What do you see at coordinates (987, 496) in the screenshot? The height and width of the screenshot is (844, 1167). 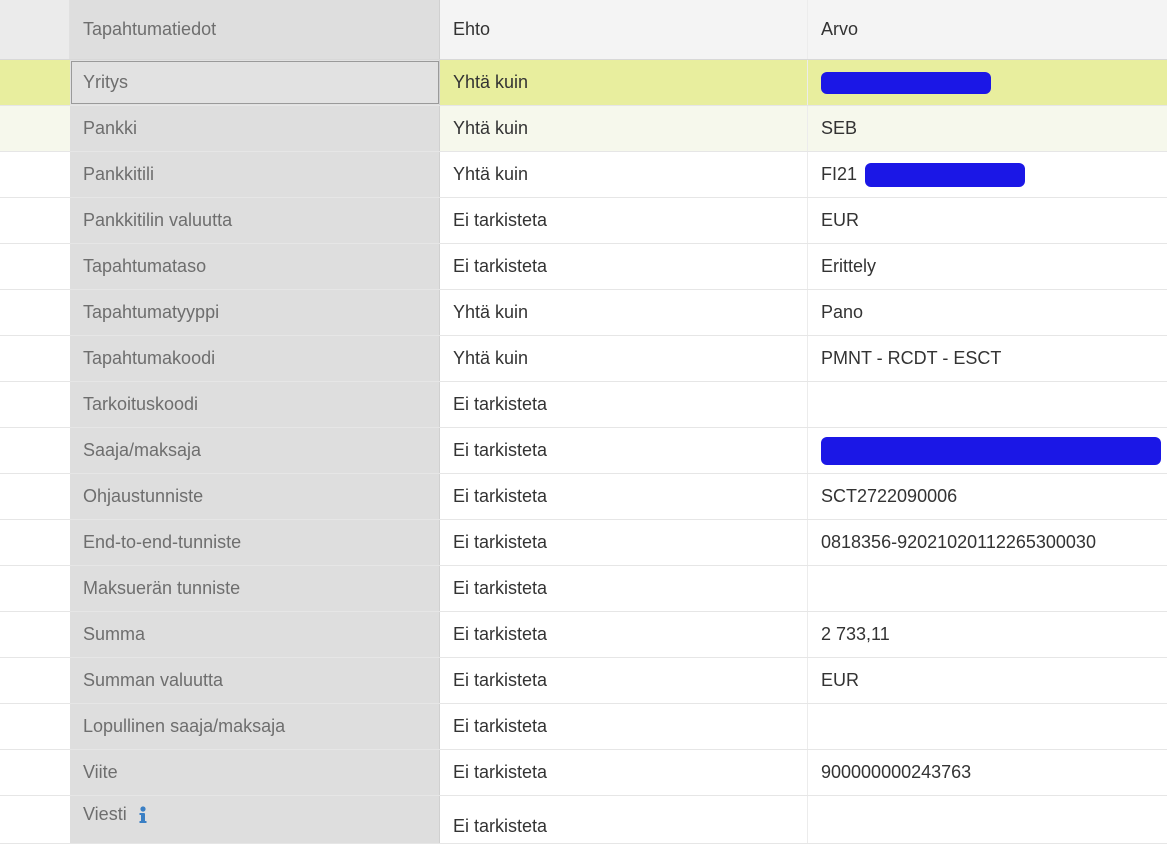 I see `value-cell: SCT2722090006` at bounding box center [987, 496].